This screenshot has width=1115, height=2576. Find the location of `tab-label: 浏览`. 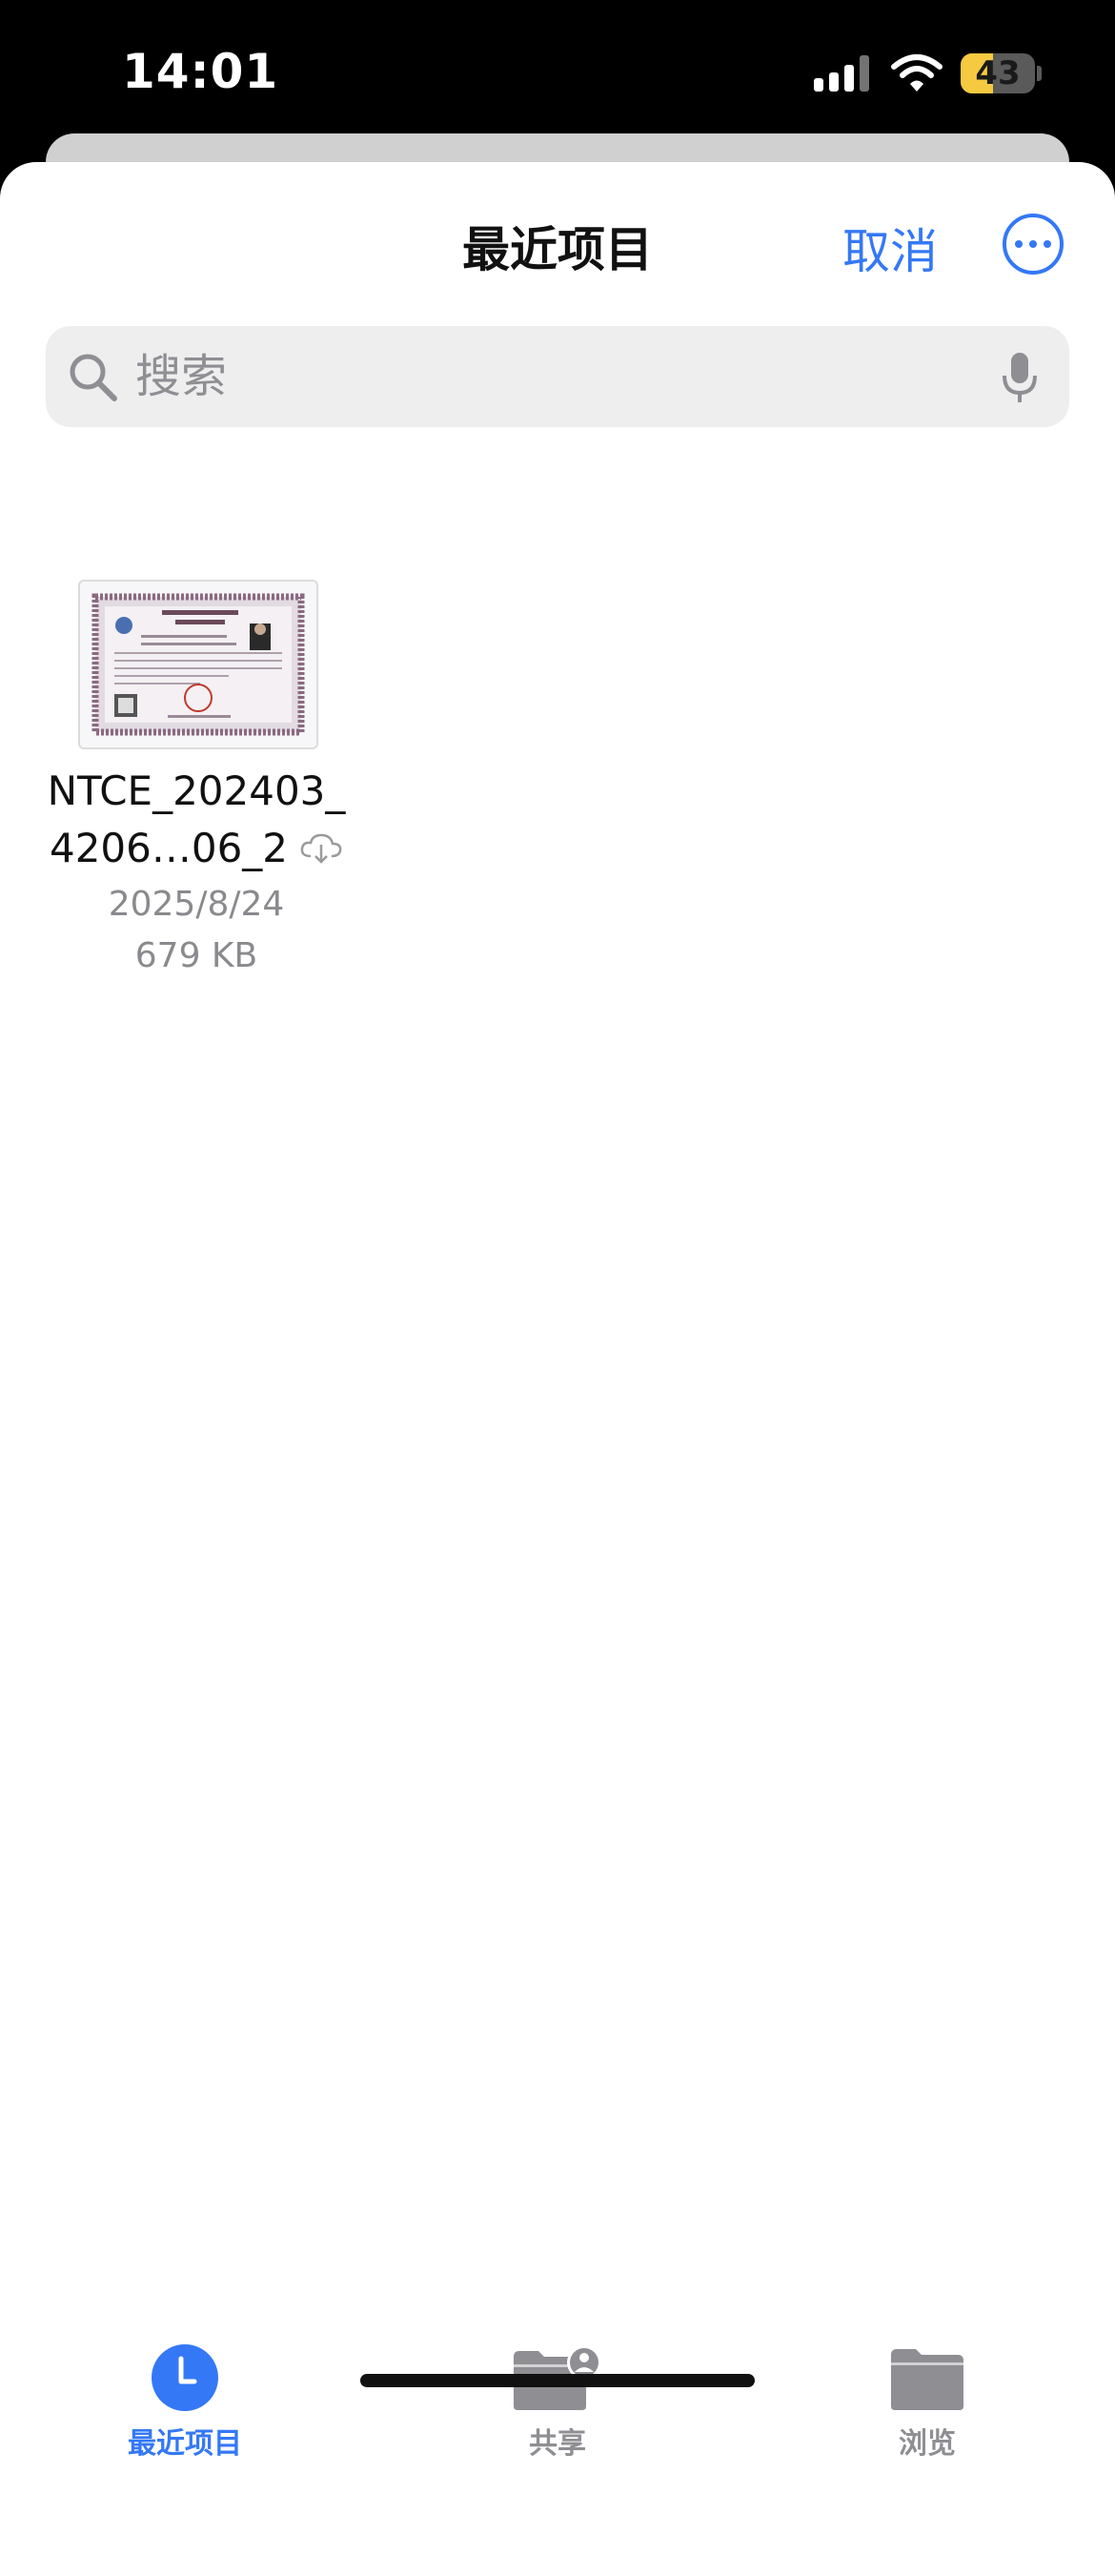

tab-label: 浏览 is located at coordinates (927, 2444).